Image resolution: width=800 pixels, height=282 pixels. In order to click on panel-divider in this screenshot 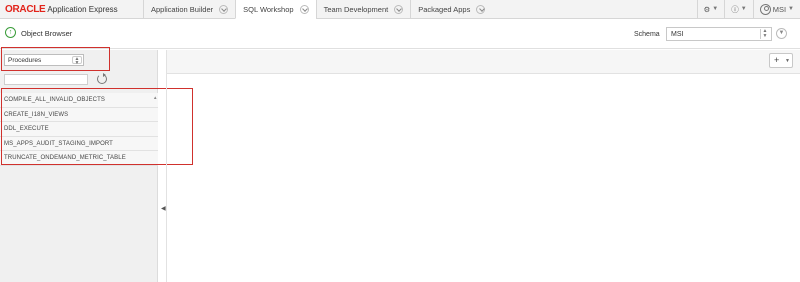, I will do `click(166, 166)`.